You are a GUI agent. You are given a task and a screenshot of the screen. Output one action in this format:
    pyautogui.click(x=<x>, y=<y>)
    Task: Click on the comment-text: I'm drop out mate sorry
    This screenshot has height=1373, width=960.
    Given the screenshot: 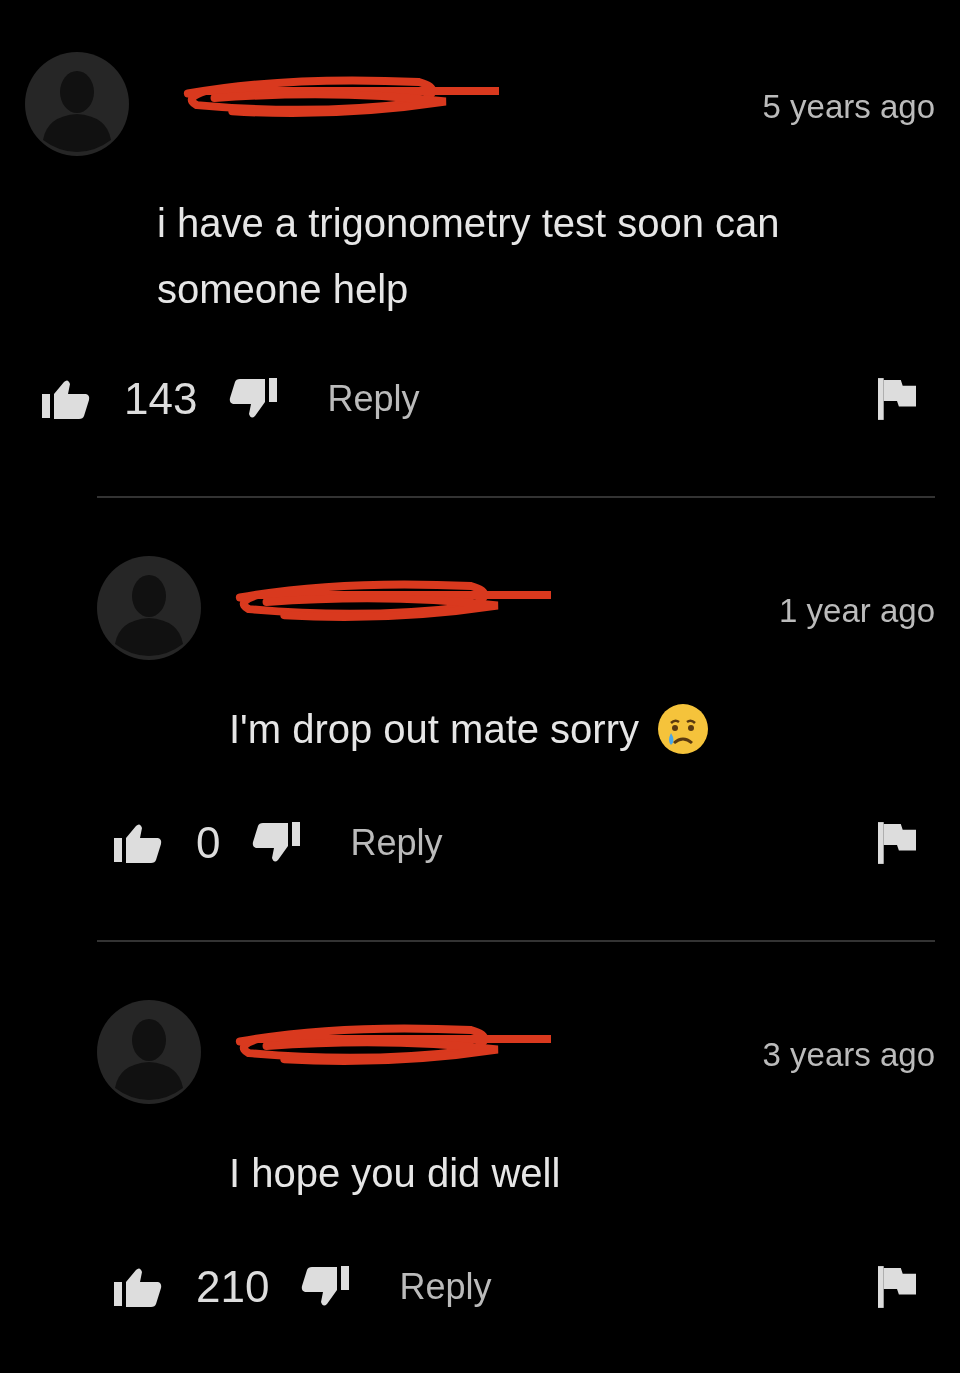 What is the action you would take?
    pyautogui.click(x=434, y=729)
    